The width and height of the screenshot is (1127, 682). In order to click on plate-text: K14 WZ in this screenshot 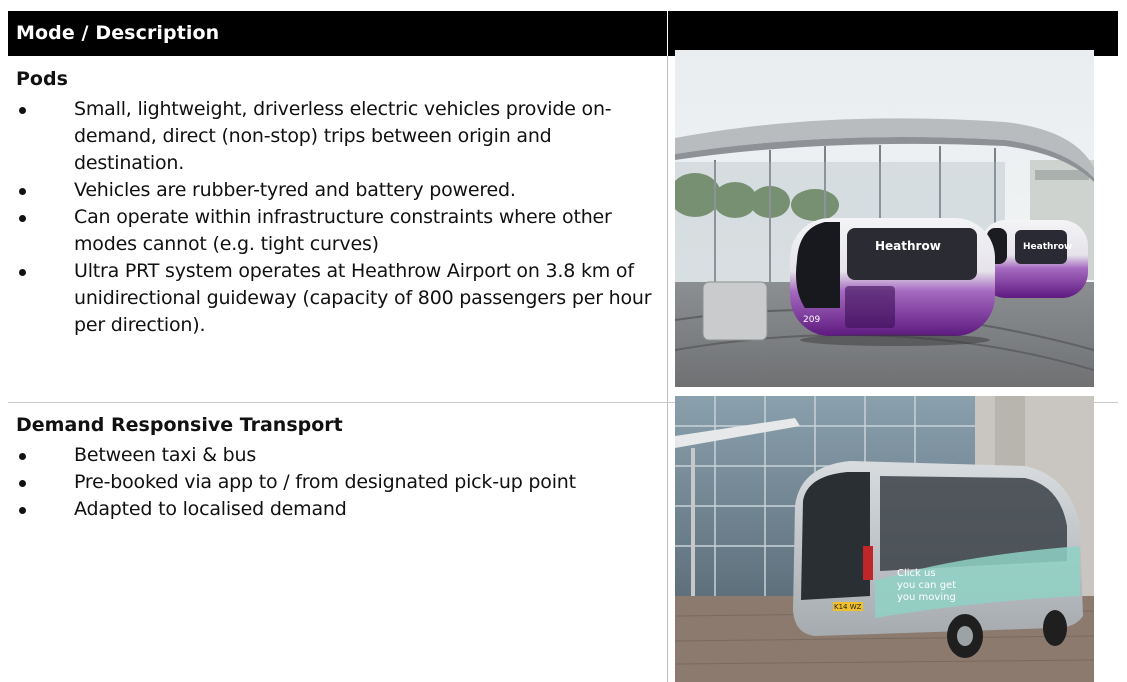, I will do `click(848, 607)`.